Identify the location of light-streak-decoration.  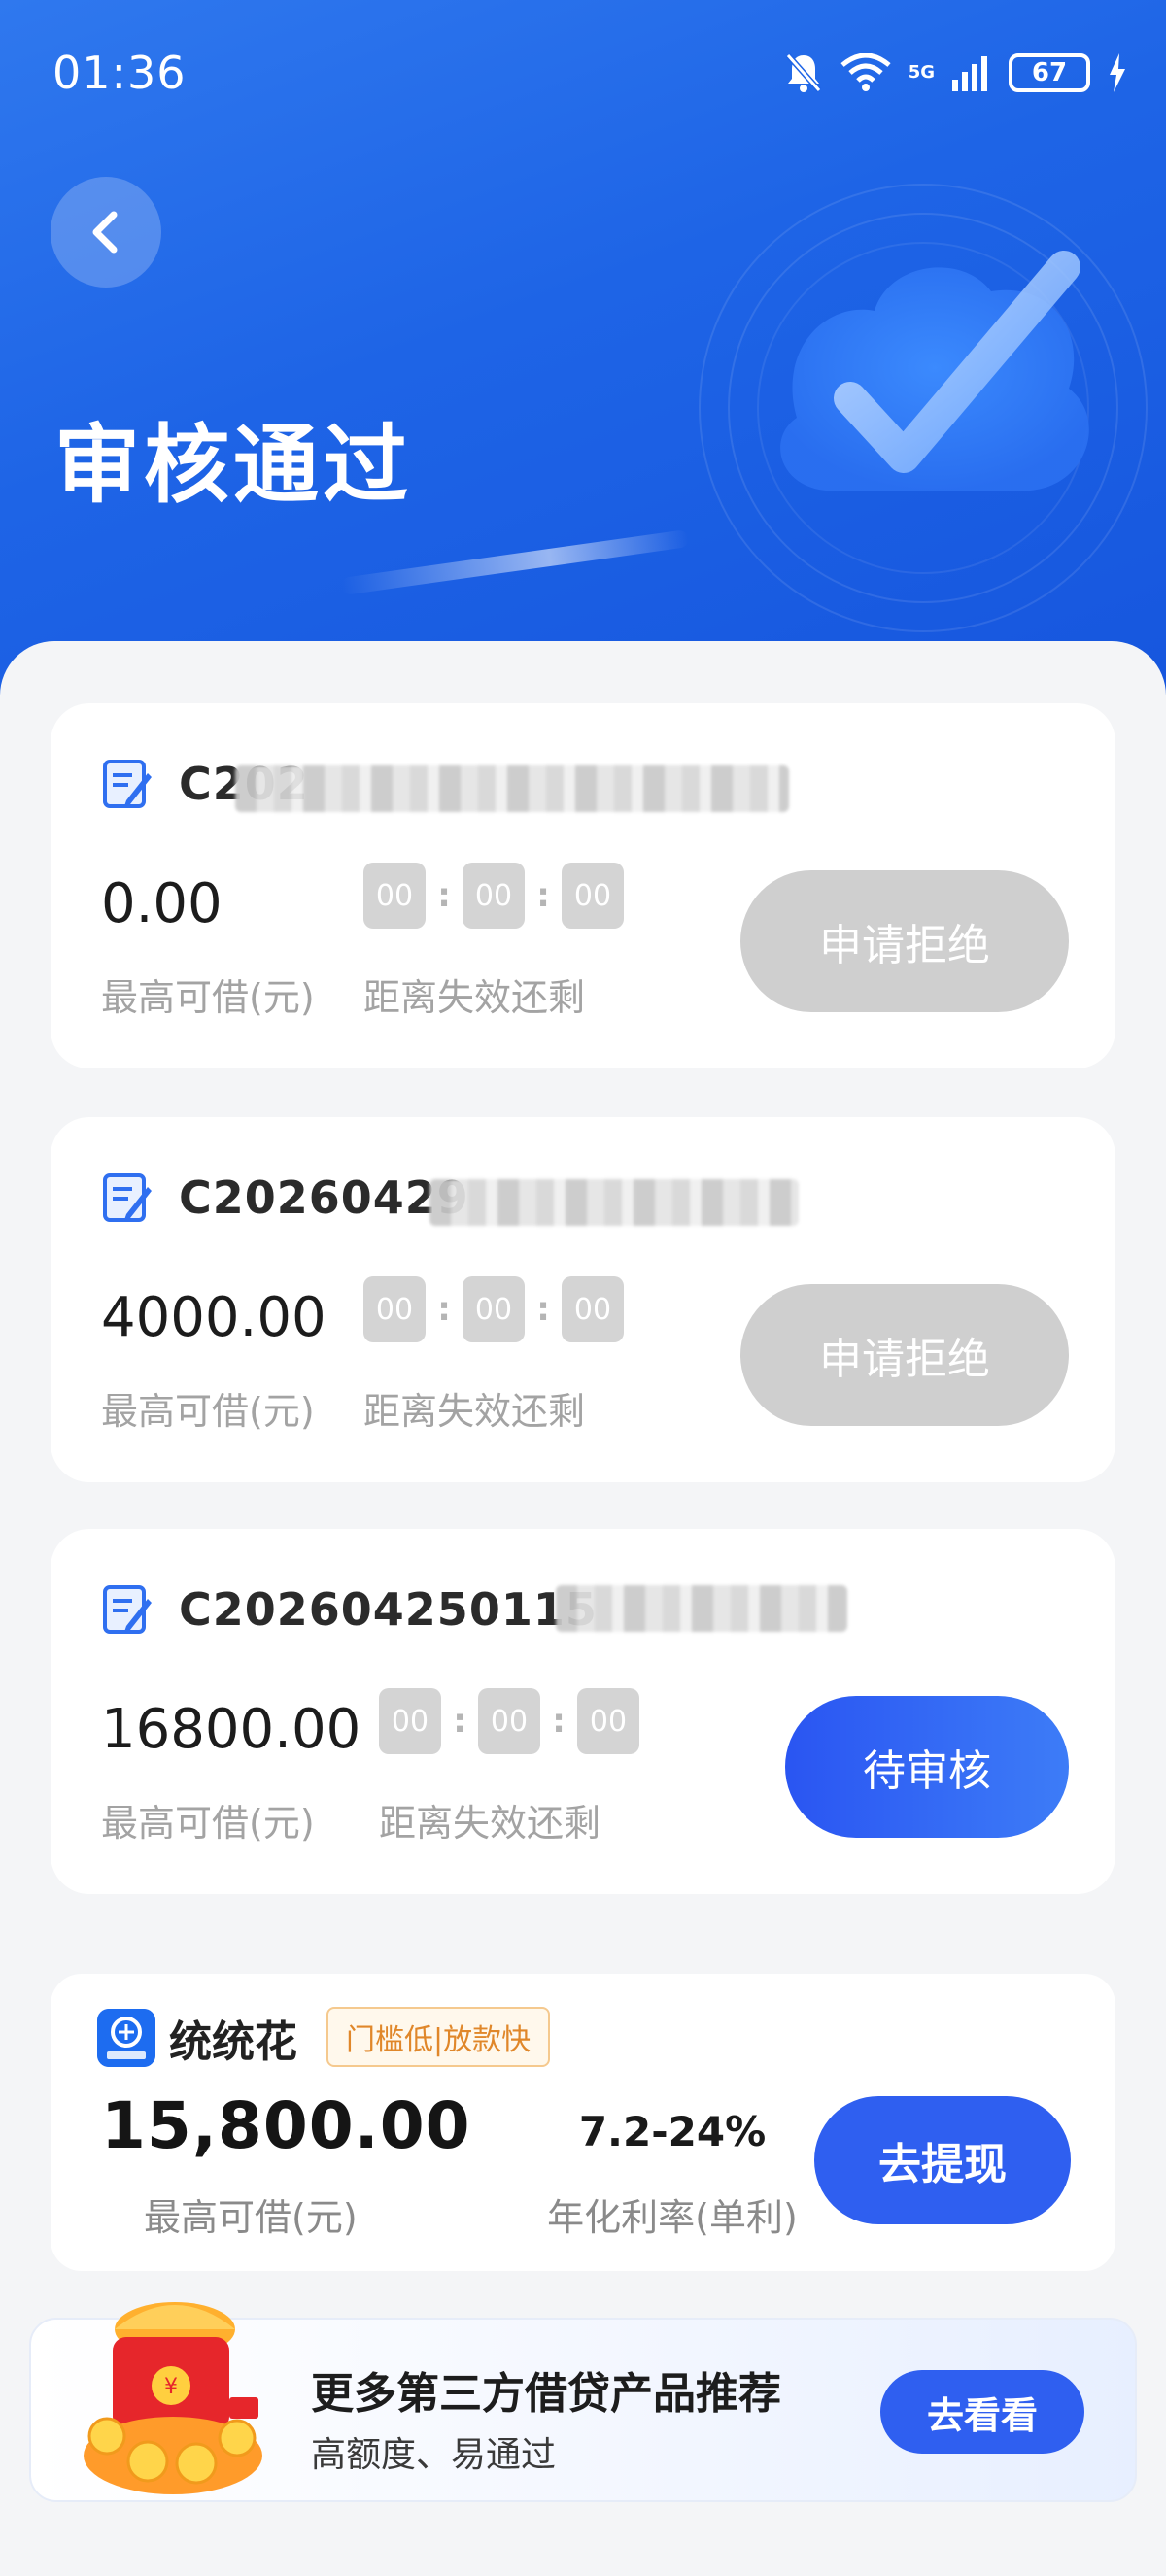
(515, 562).